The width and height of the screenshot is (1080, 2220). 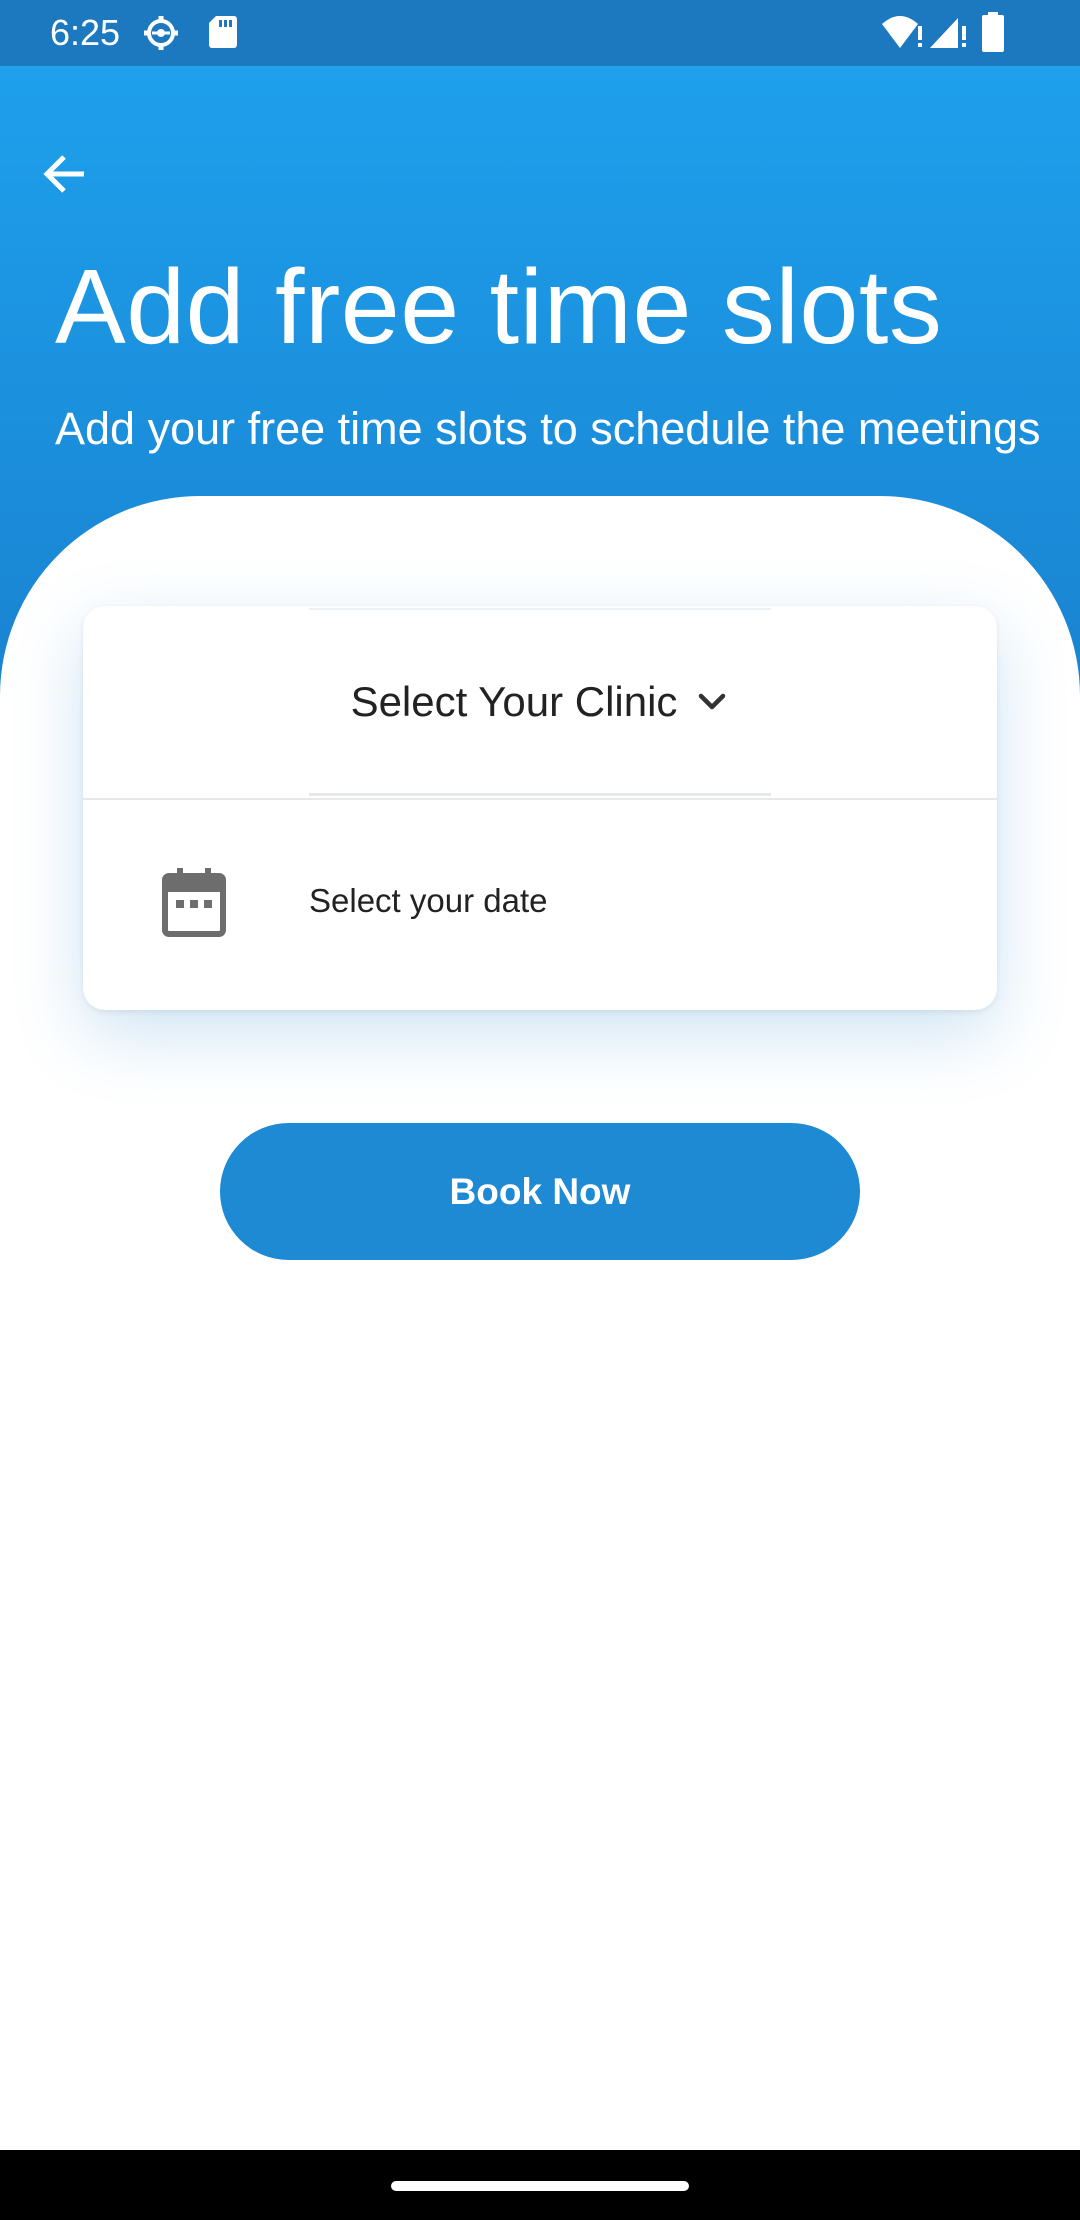 I want to click on calendar-icon, so click(x=194, y=902).